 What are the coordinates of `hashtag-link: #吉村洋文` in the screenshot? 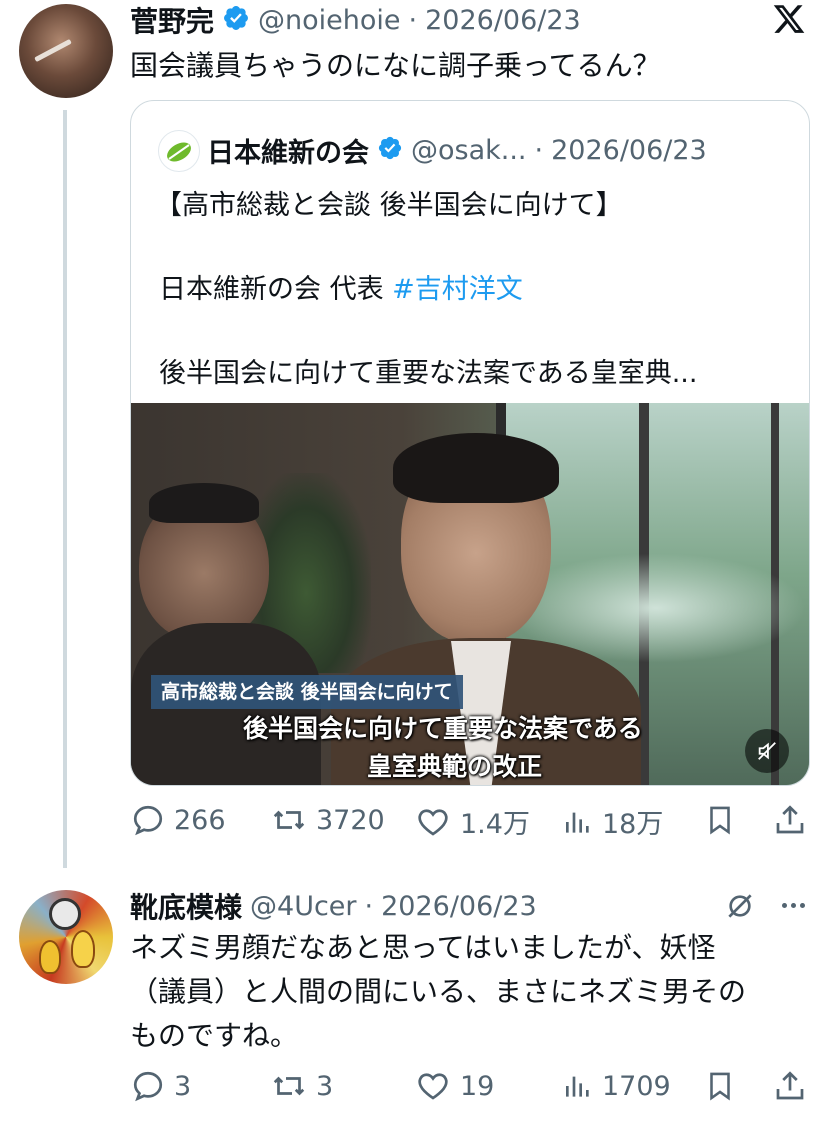 It's located at (457, 289).